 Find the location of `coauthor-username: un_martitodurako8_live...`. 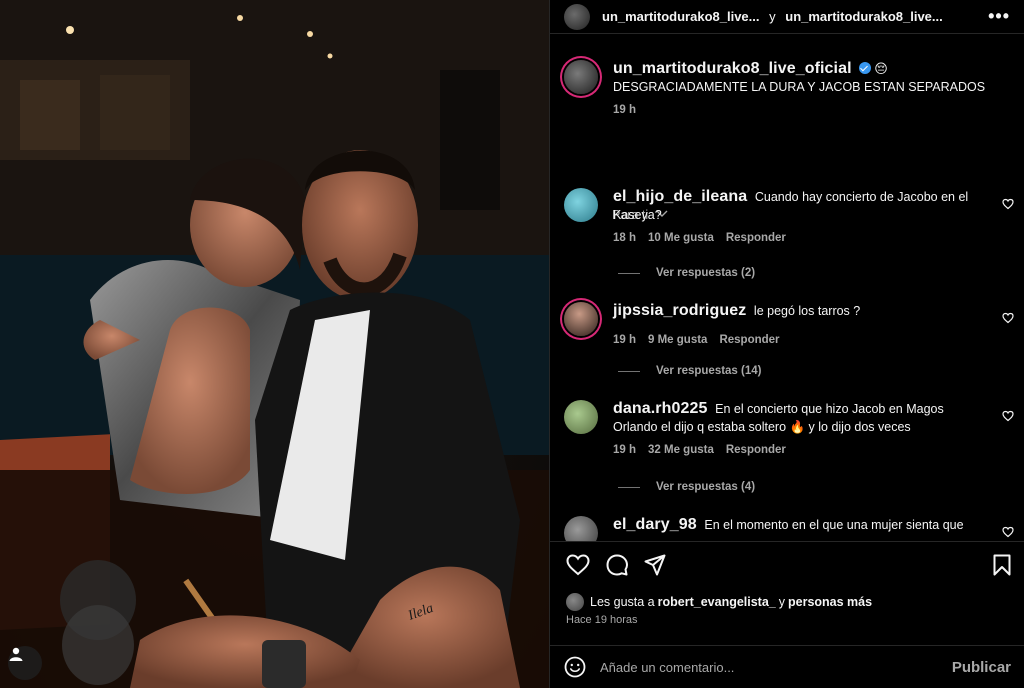

coauthor-username: un_martitodurako8_live... is located at coordinates (864, 16).